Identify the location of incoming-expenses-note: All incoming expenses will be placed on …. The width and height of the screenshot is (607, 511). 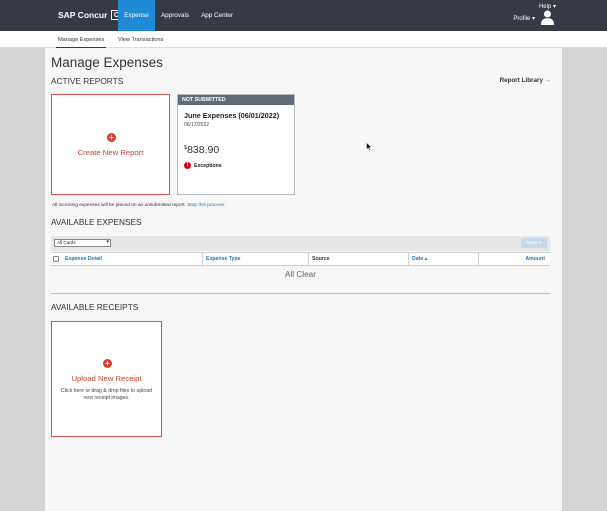
(138, 205).